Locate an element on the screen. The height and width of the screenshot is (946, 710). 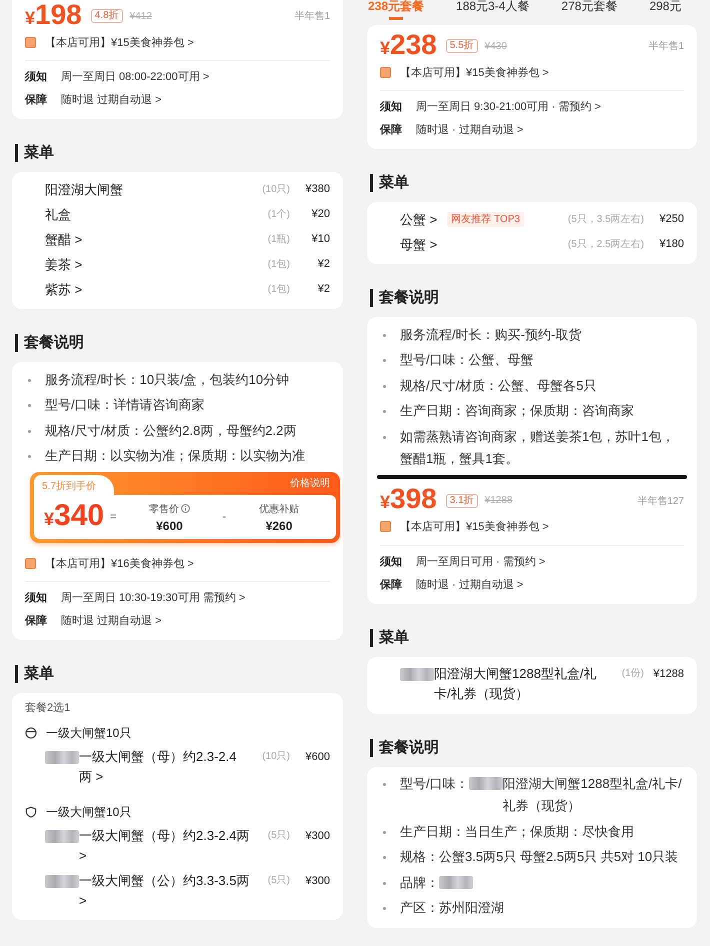
coupon-link: 【本店可用】¥16美食神券包 > is located at coordinates (119, 563).